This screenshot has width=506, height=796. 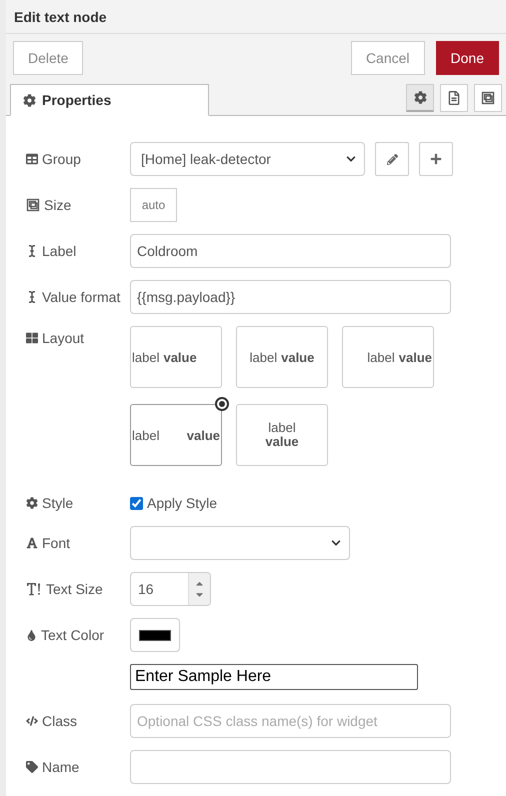 What do you see at coordinates (34, 589) in the screenshot?
I see `text-height-icon` at bounding box center [34, 589].